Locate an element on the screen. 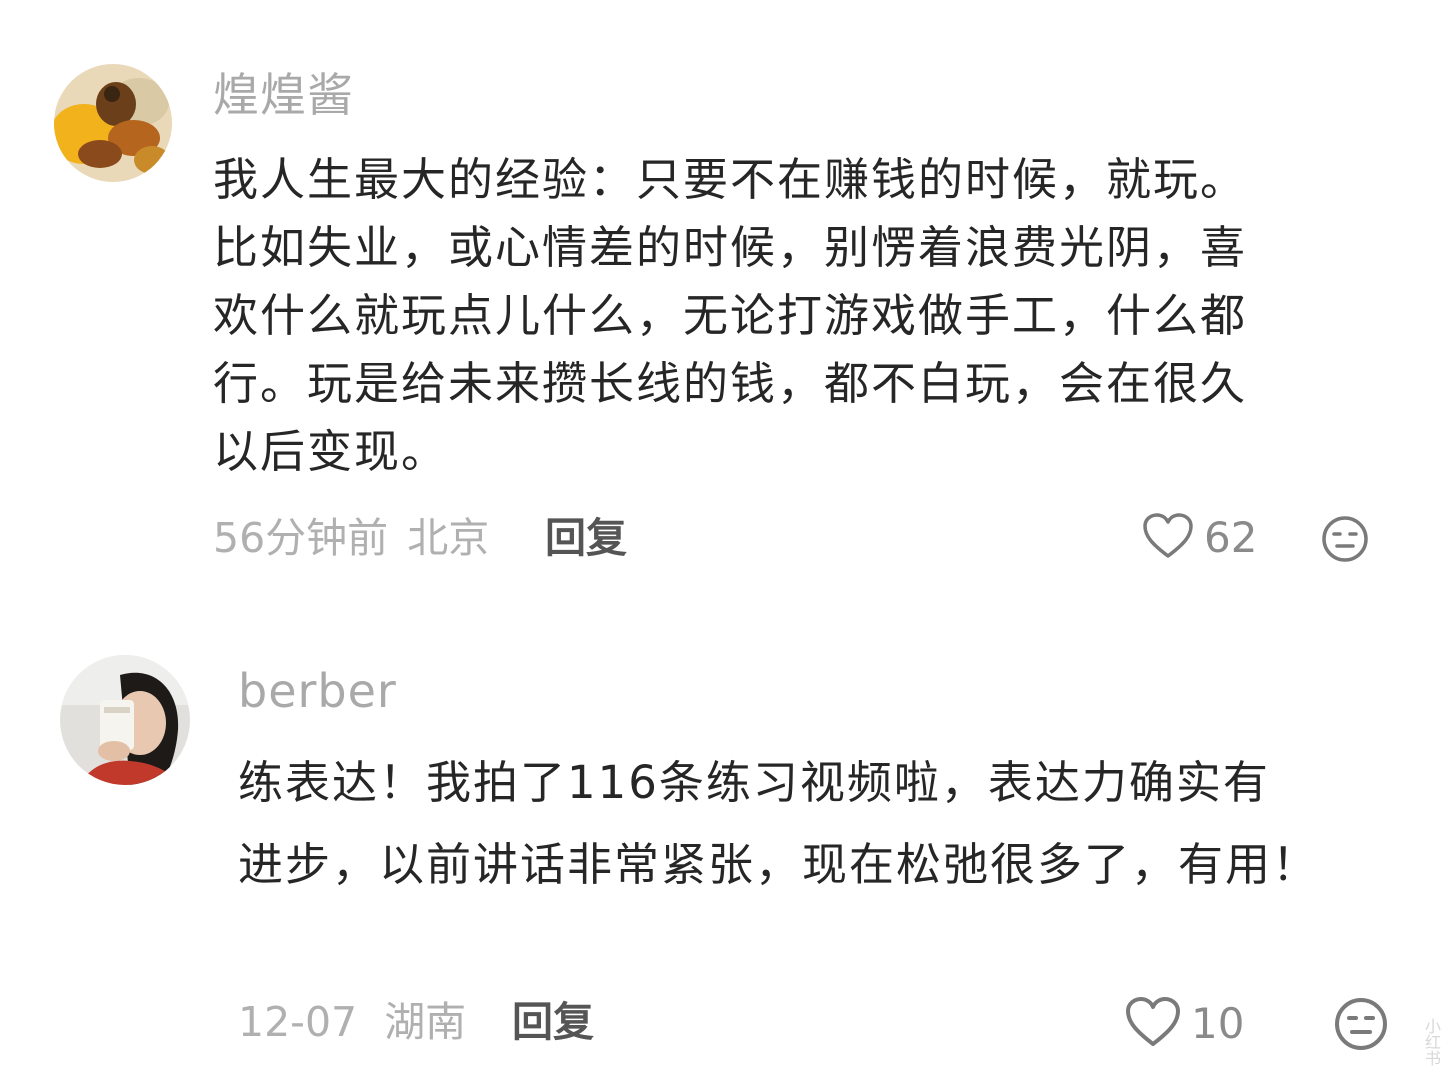  comment-line: 练表达！我拍了116条练习视频啦，表达力确实有 is located at coordinates (754, 782).